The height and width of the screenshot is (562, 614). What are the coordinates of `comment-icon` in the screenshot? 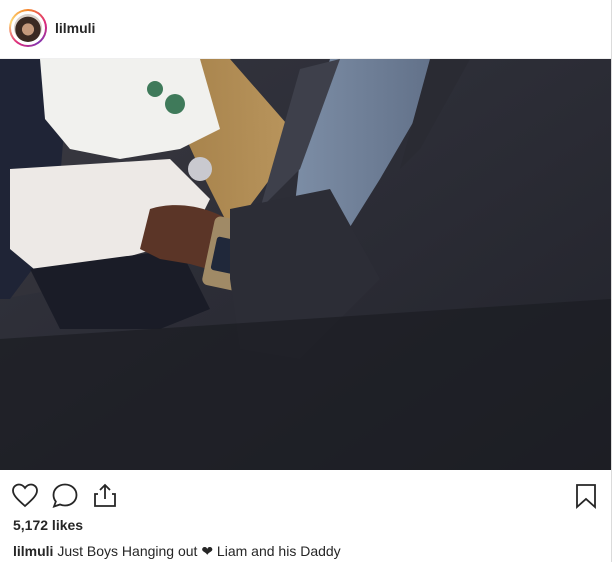 It's located at (65, 496).